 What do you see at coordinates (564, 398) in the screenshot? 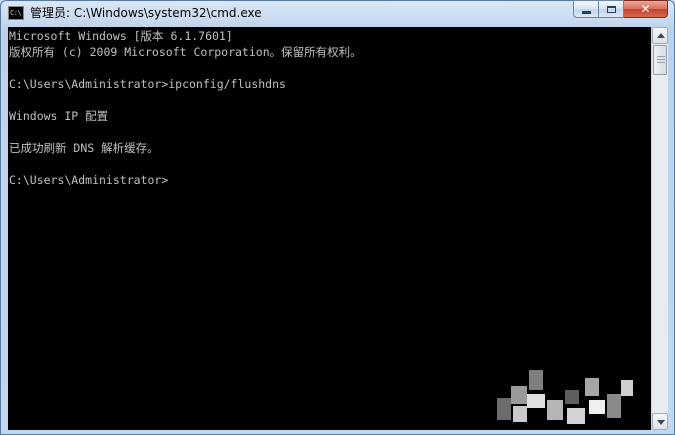
I see `watermark-noise` at bounding box center [564, 398].